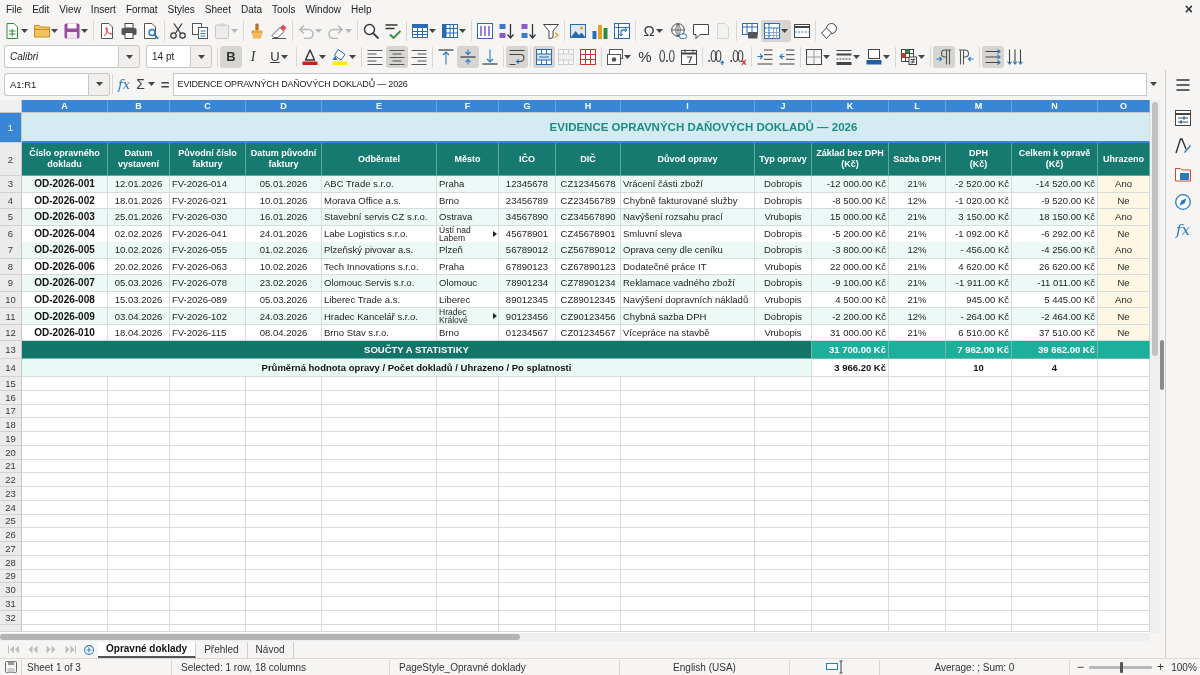  What do you see at coordinates (979, 106) in the screenshot?
I see `column-header: M` at bounding box center [979, 106].